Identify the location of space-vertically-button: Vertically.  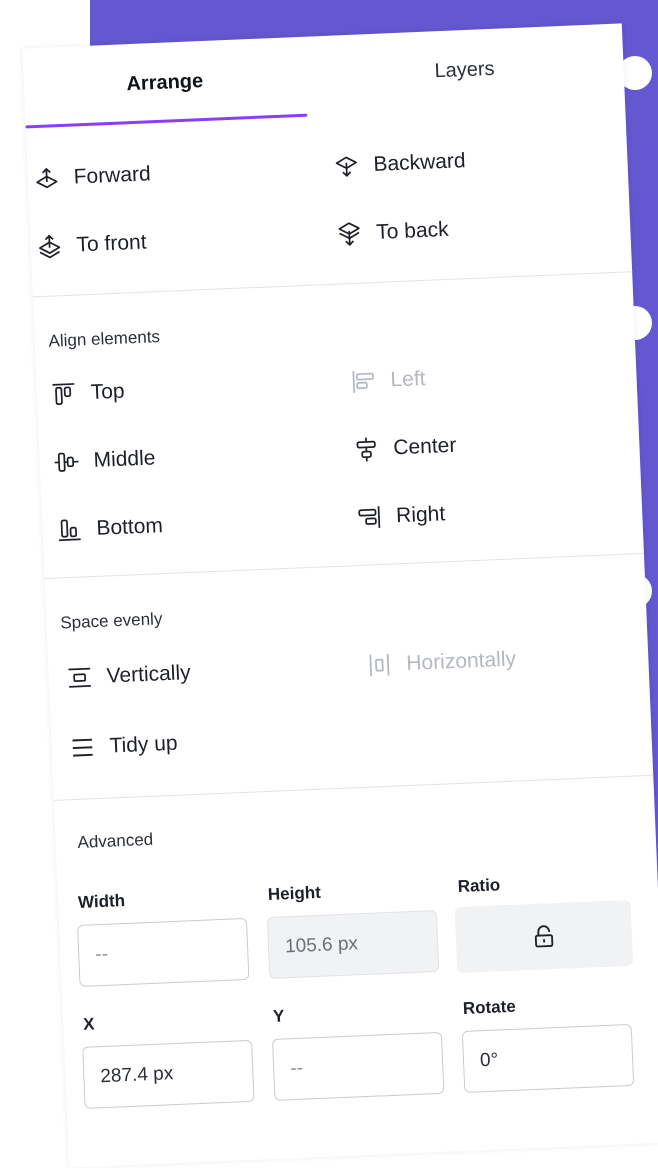
(128, 675).